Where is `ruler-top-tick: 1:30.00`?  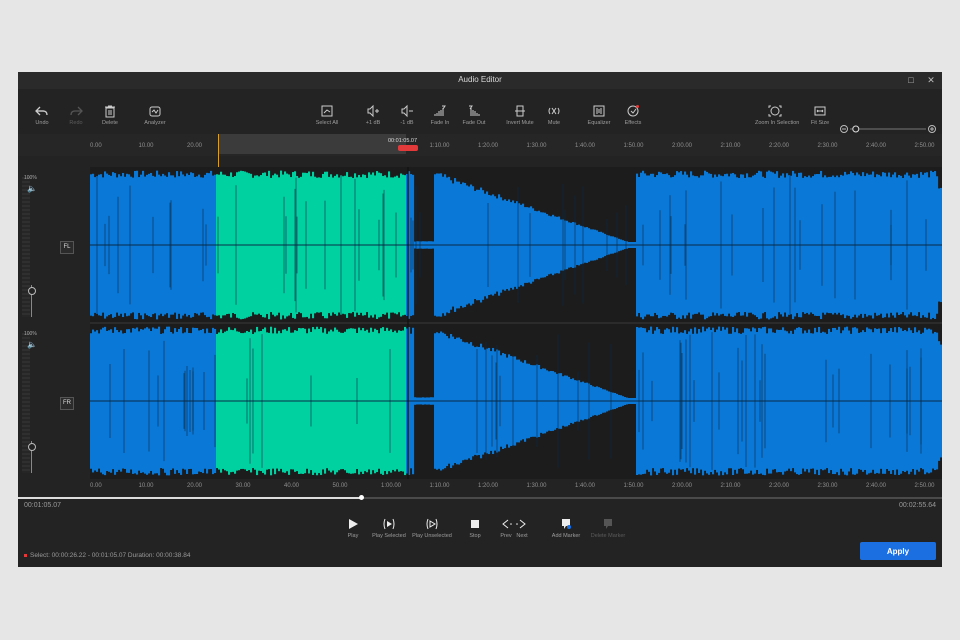 ruler-top-tick: 1:30.00 is located at coordinates (536, 146).